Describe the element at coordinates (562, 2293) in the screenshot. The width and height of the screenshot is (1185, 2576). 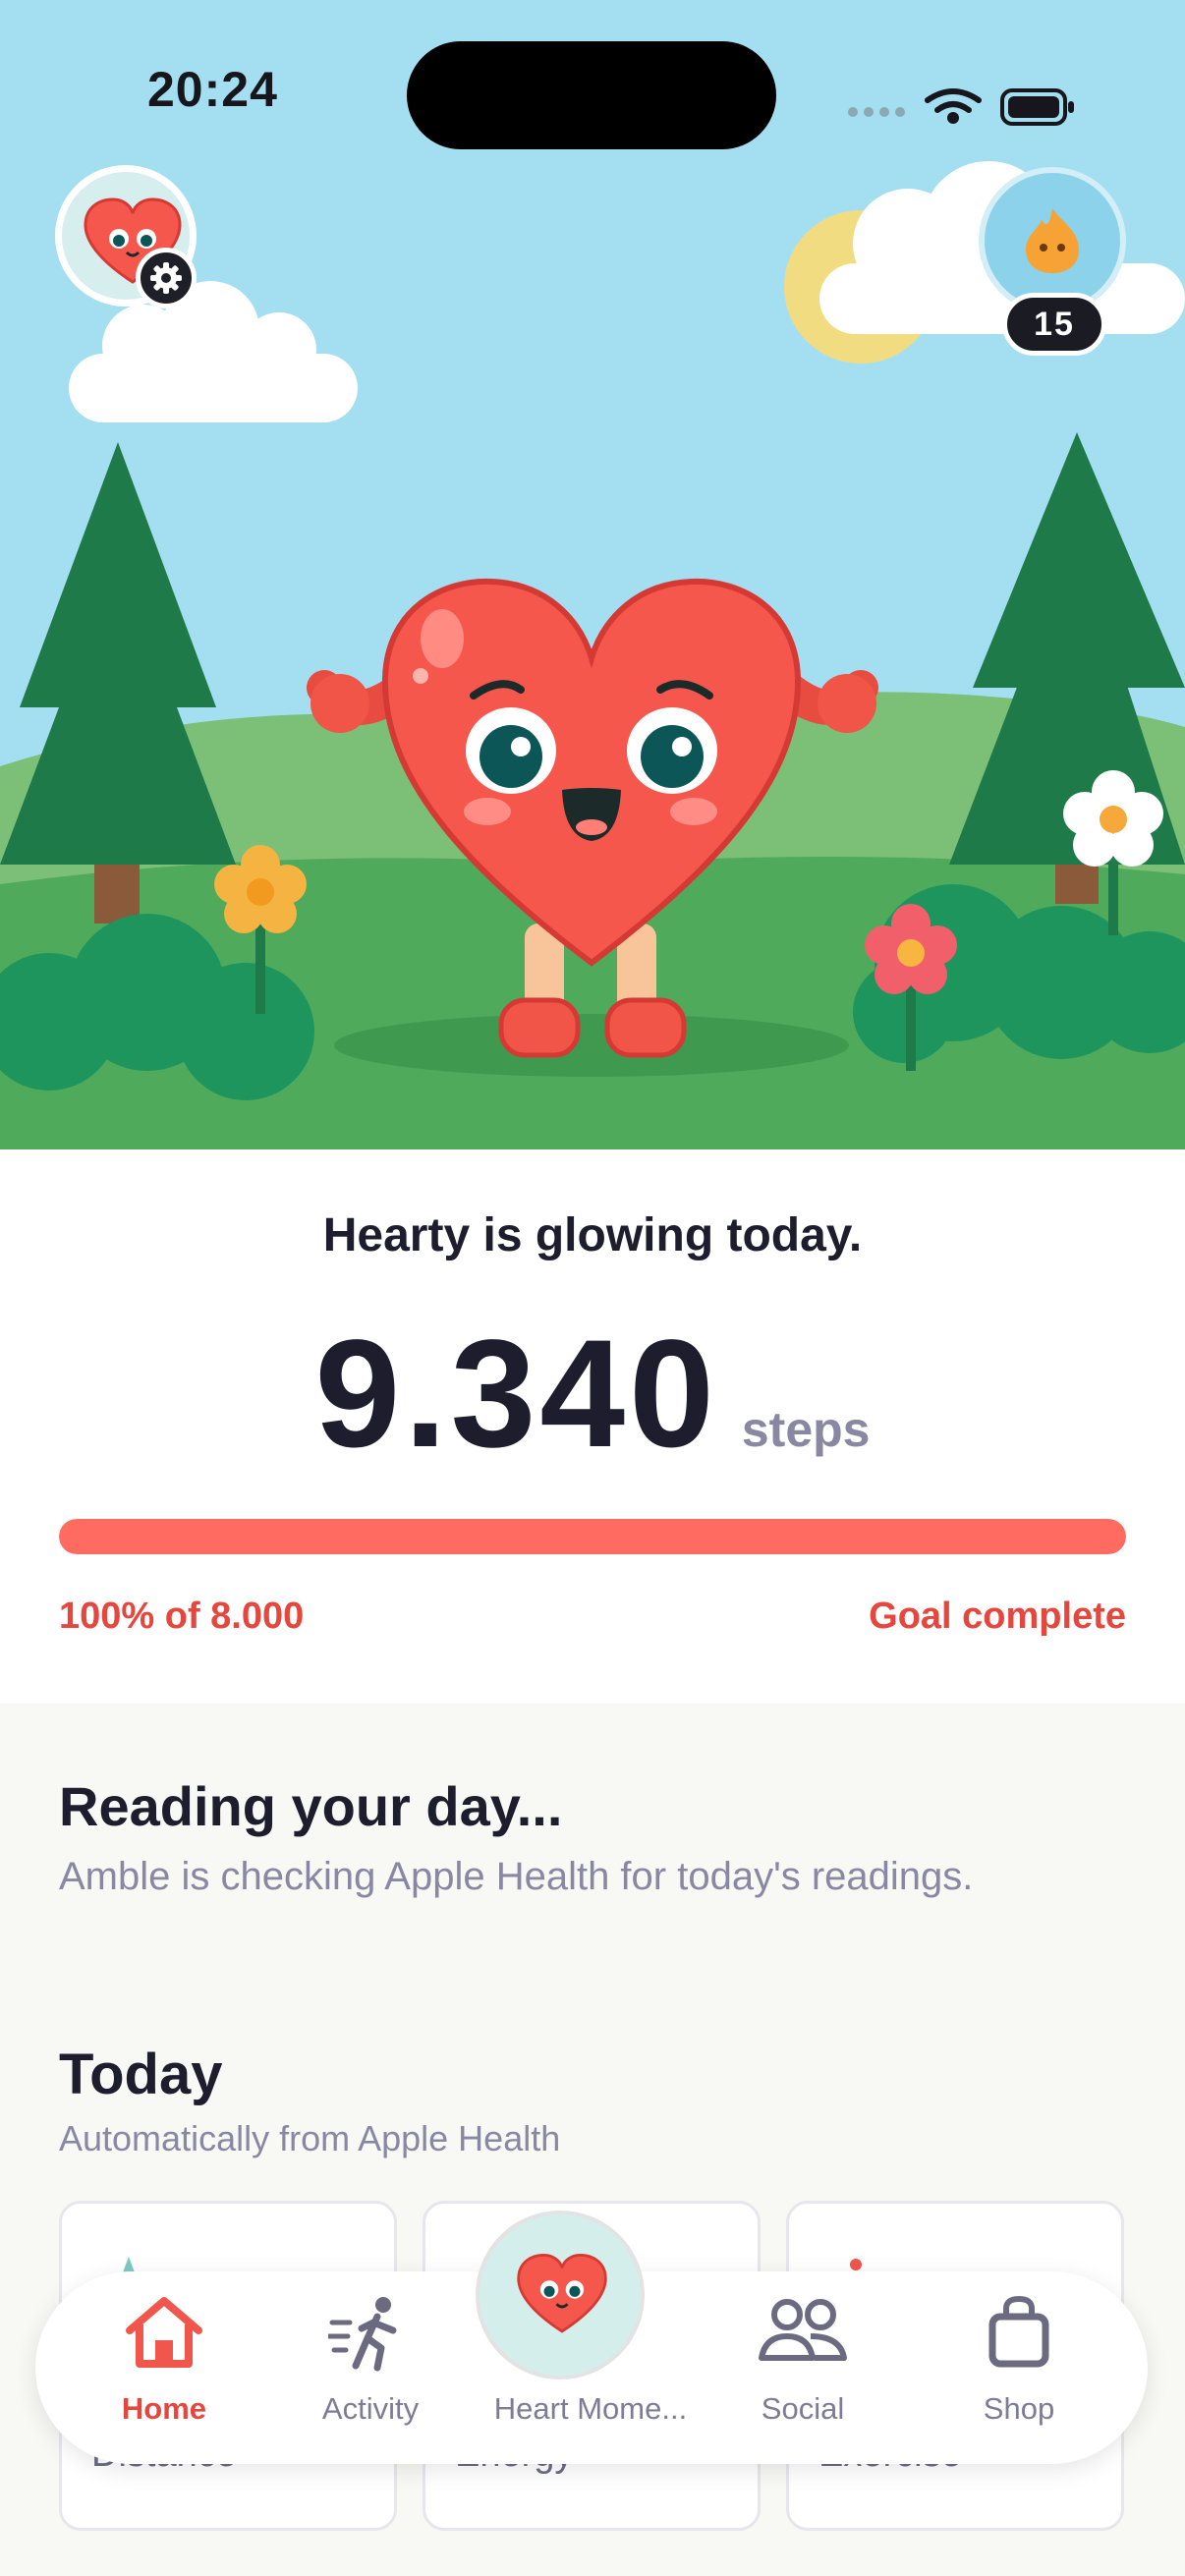
I see `heart-mascot-icon` at that location.